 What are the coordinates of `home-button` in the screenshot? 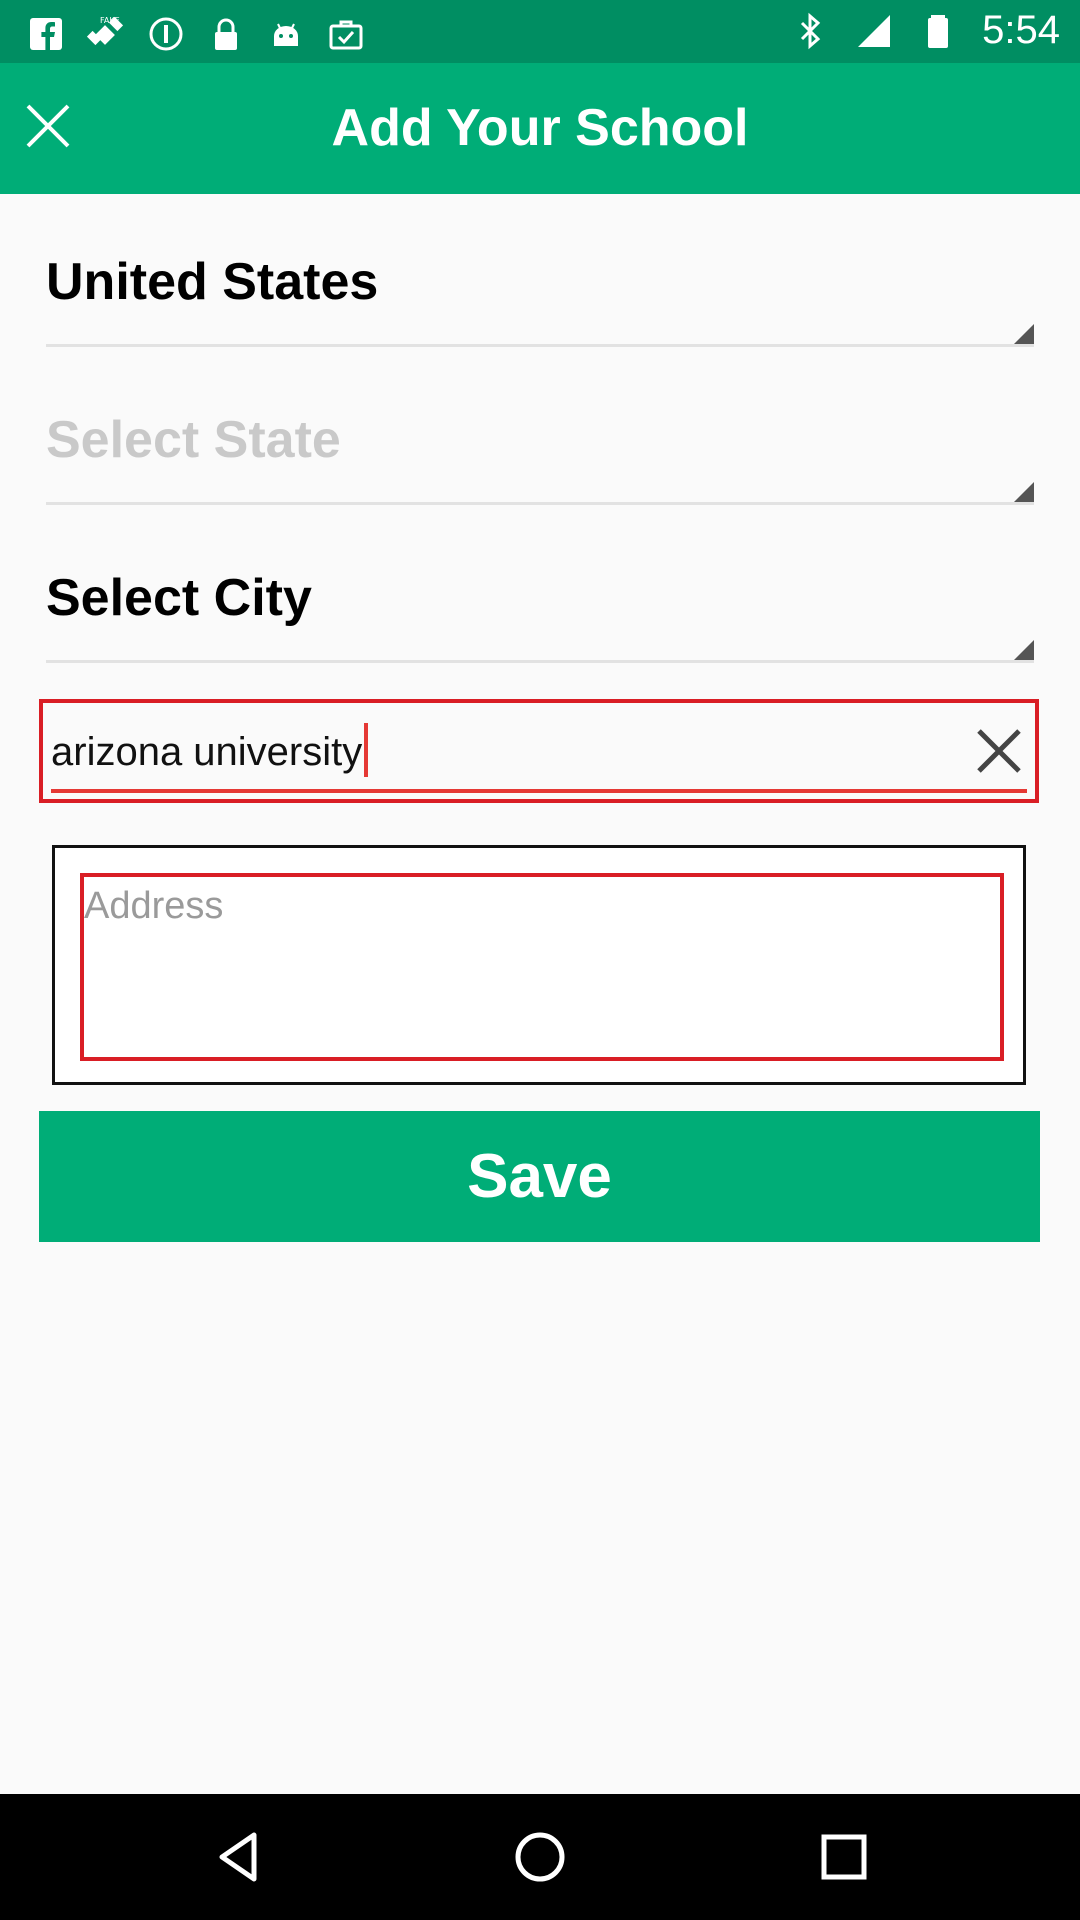 It's located at (540, 1857).